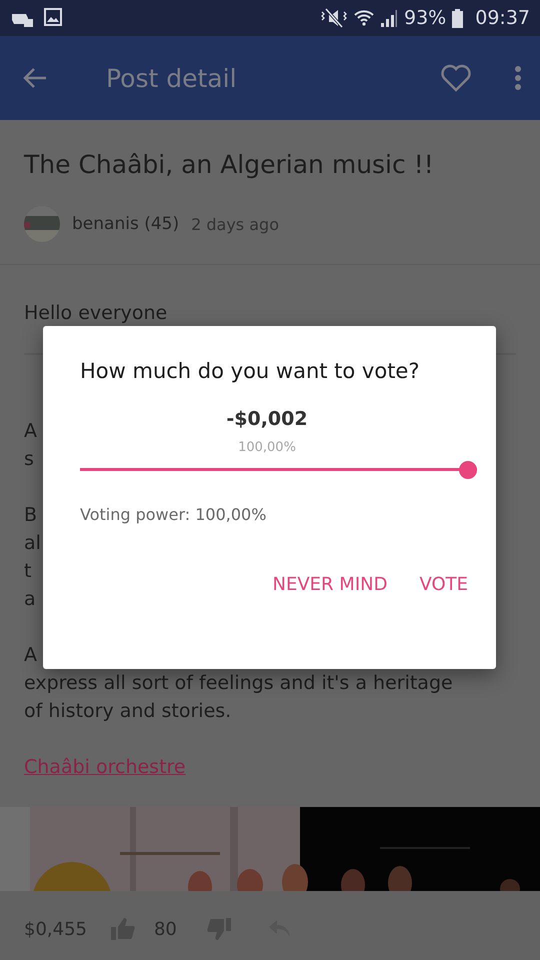 This screenshot has width=540, height=960. I want to click on favorite-button, so click(456, 78).